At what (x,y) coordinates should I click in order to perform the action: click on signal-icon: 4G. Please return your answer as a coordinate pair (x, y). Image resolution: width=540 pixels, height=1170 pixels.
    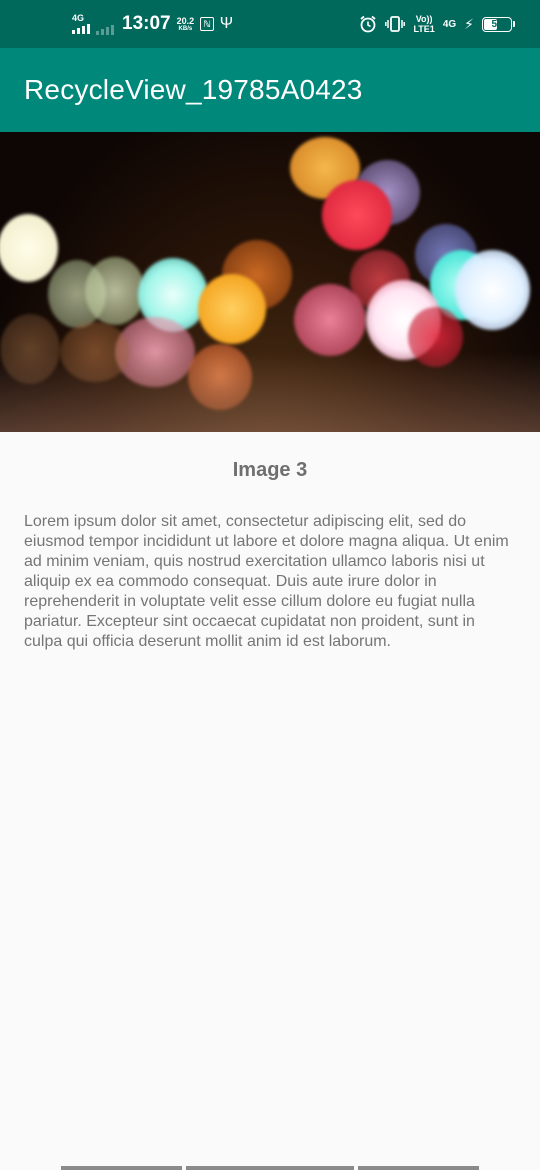
    Looking at the image, I should click on (81, 24).